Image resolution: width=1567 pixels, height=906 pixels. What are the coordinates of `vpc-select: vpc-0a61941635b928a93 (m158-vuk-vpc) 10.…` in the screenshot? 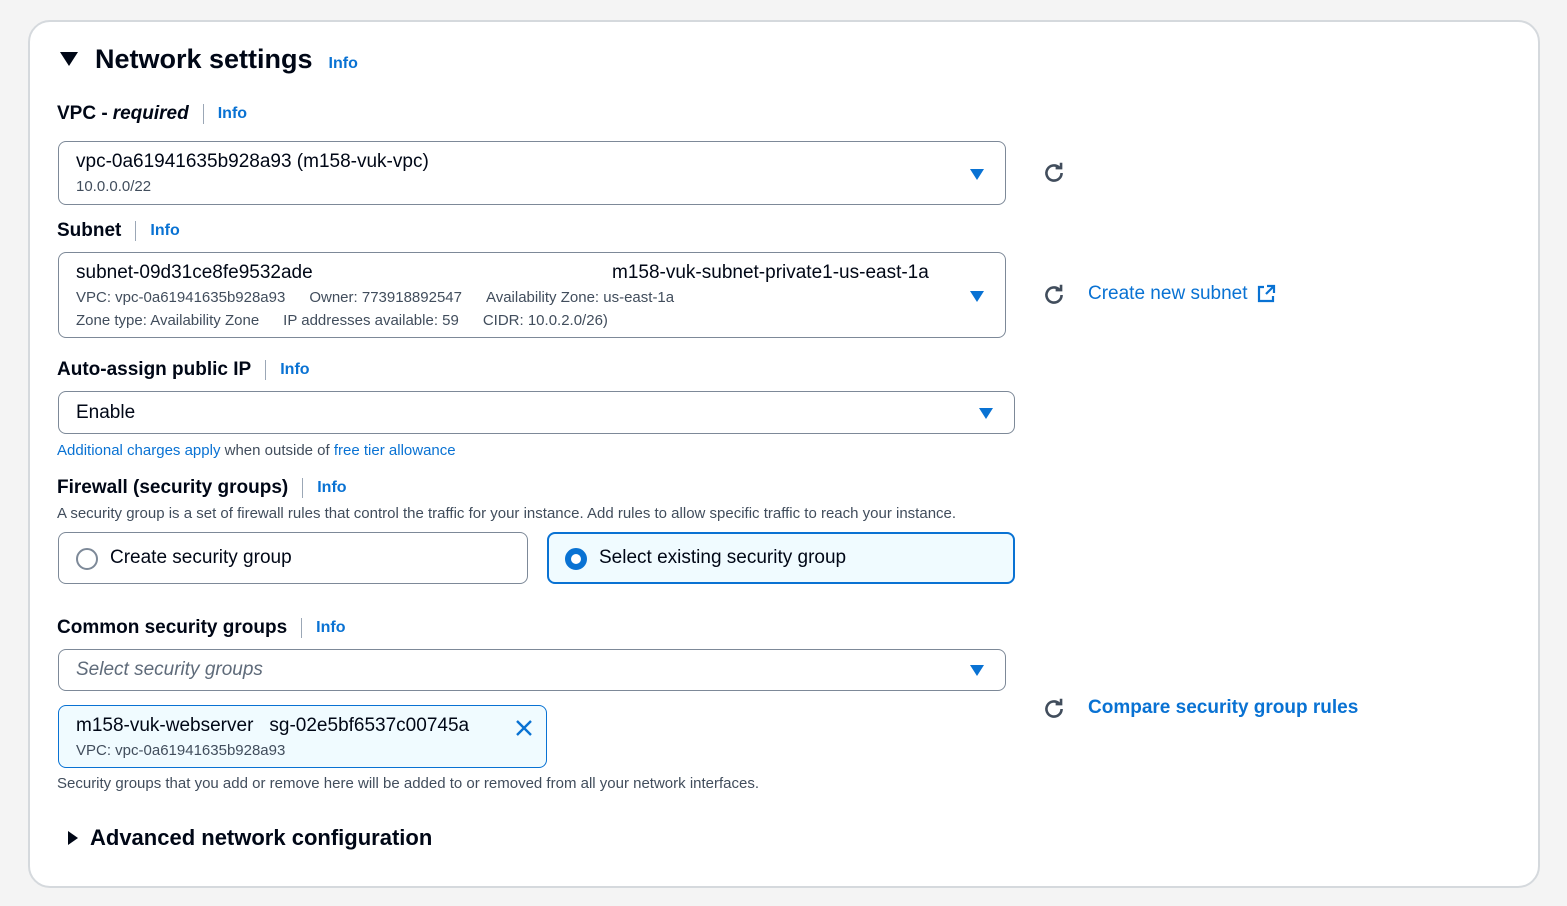 It's located at (532, 173).